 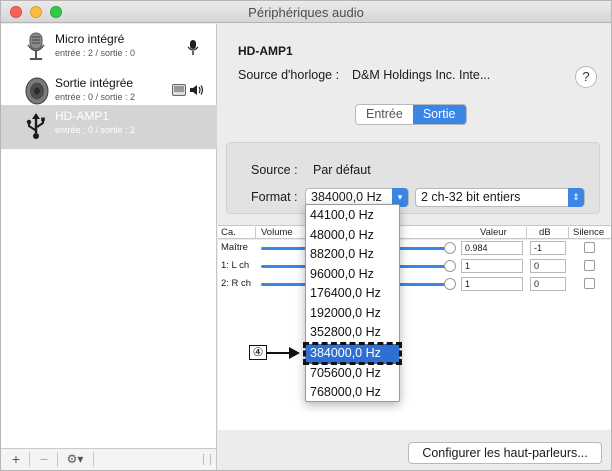 What do you see at coordinates (352, 314) in the screenshot?
I see `menu-item: 192000,0 Hz` at bounding box center [352, 314].